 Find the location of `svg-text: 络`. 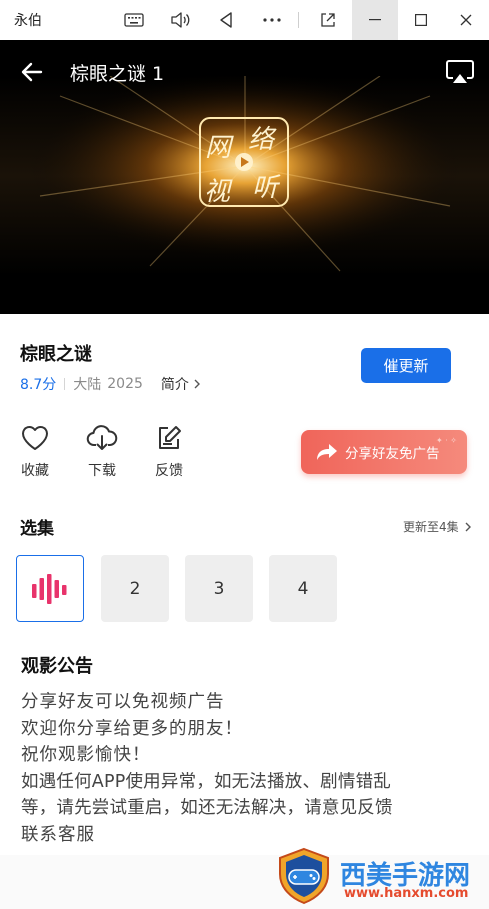

svg-text: 络 is located at coordinates (262, 140).